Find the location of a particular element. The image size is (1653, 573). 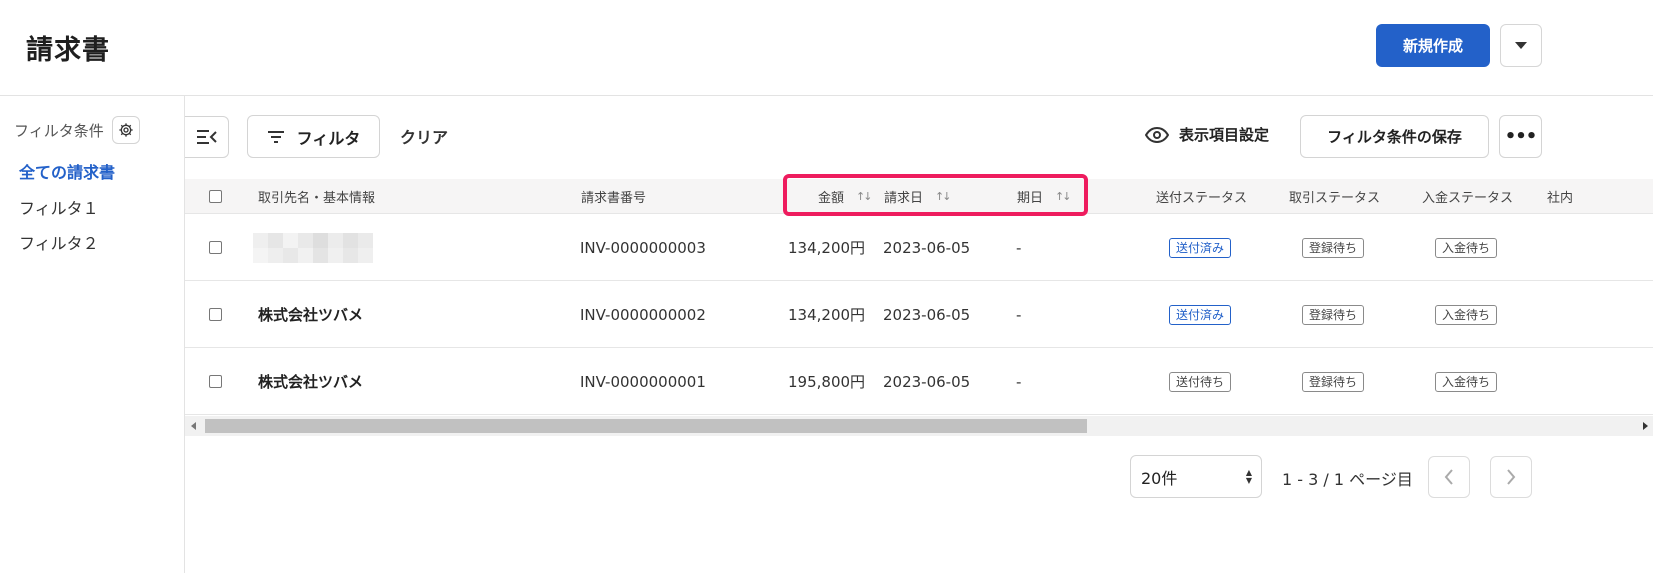

column-header-send-status: 送付ステータス is located at coordinates (1202, 198).